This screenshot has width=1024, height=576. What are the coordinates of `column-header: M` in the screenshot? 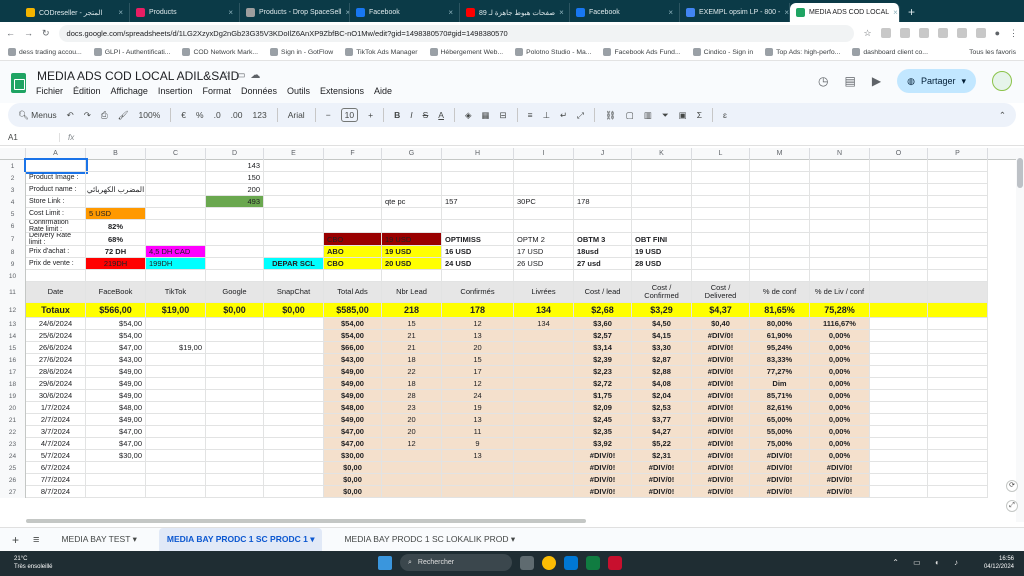 It's located at (780, 154).